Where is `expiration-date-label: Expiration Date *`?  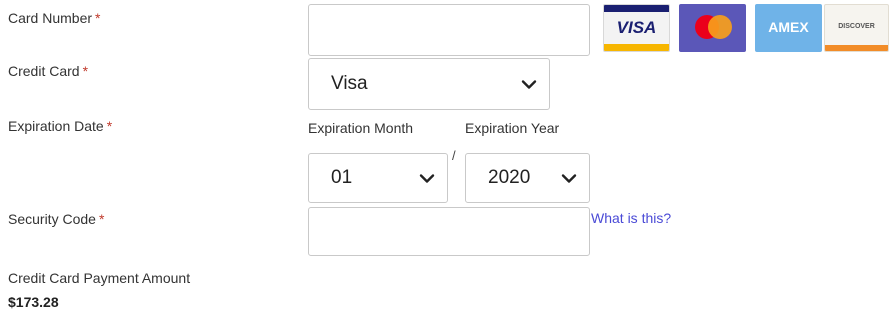
expiration-date-label: Expiration Date * is located at coordinates (60, 126).